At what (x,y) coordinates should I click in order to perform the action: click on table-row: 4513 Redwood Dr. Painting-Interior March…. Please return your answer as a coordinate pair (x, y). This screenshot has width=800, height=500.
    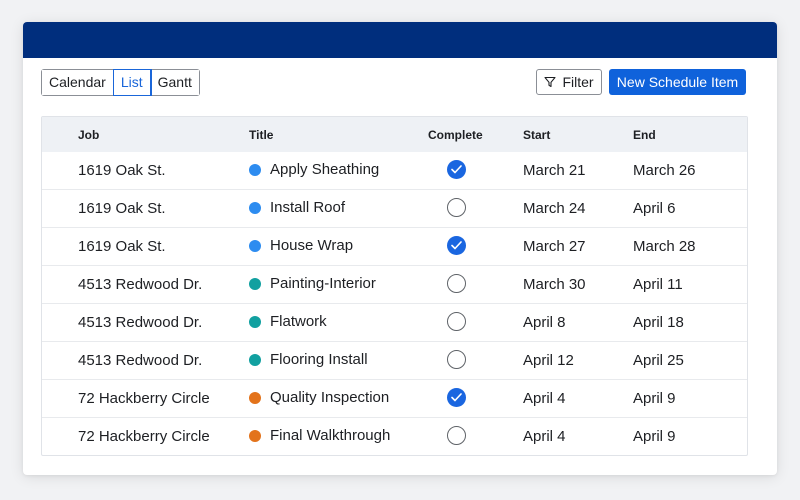
    Looking at the image, I should click on (394, 284).